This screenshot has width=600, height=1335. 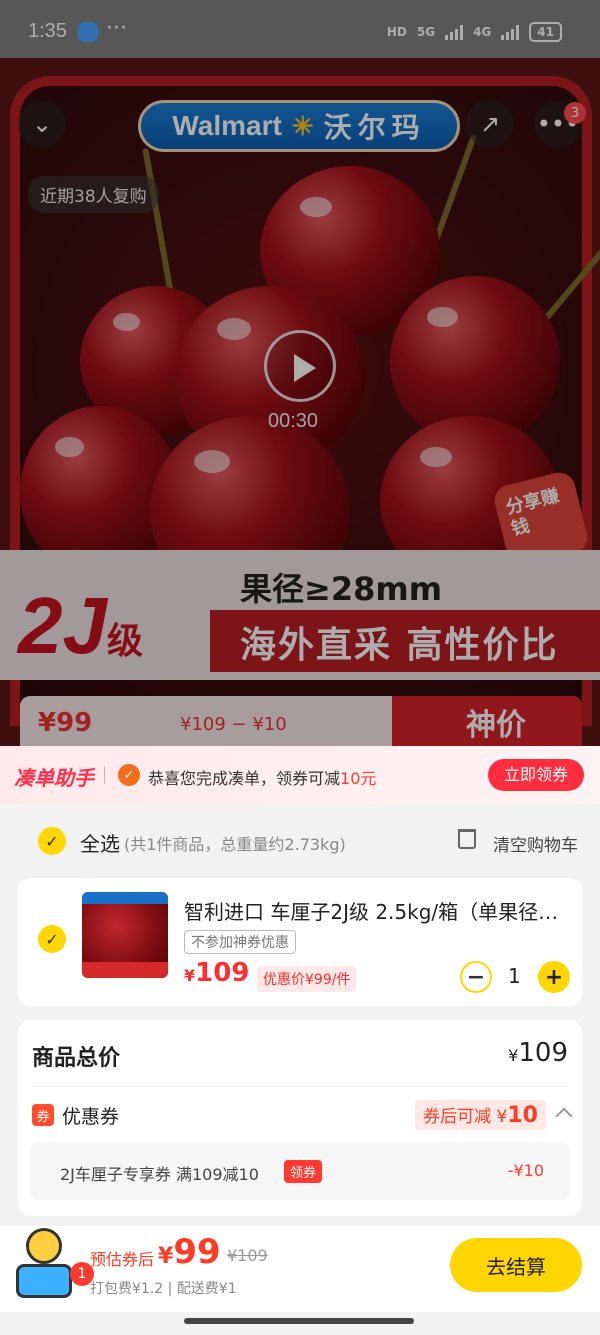 What do you see at coordinates (514, 976) in the screenshot?
I see `quantity-value: 1` at bounding box center [514, 976].